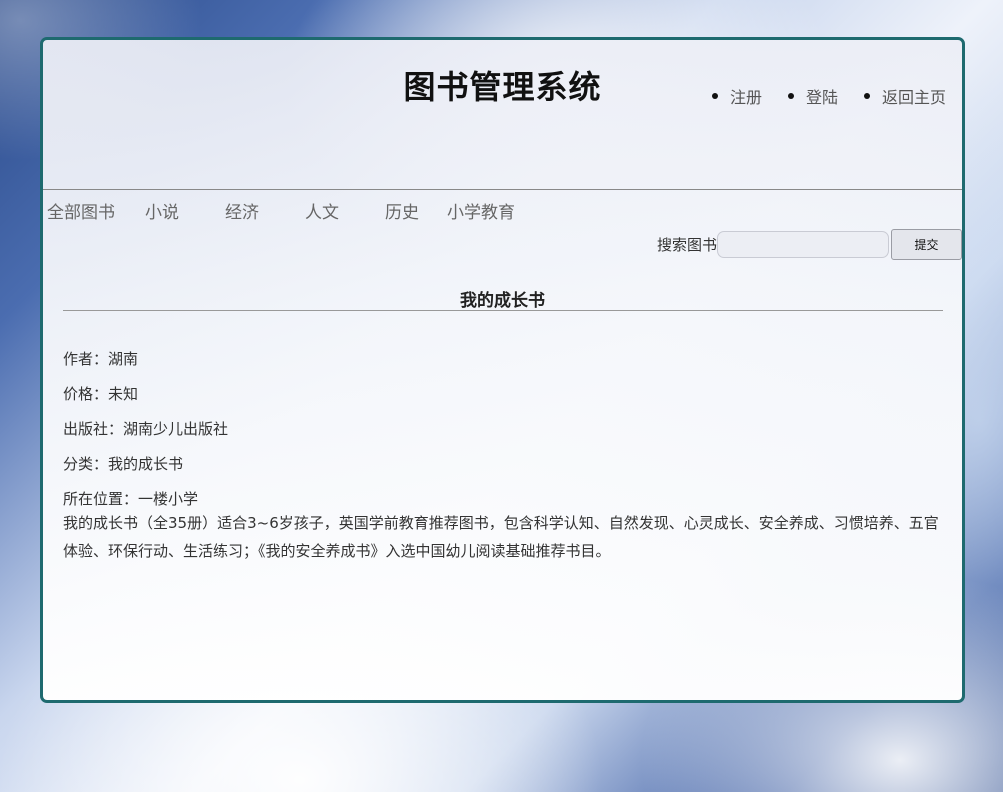 The width and height of the screenshot is (1003, 792). I want to click on detail-publisher: 出版社：湖南少儿出版社, so click(503, 435).